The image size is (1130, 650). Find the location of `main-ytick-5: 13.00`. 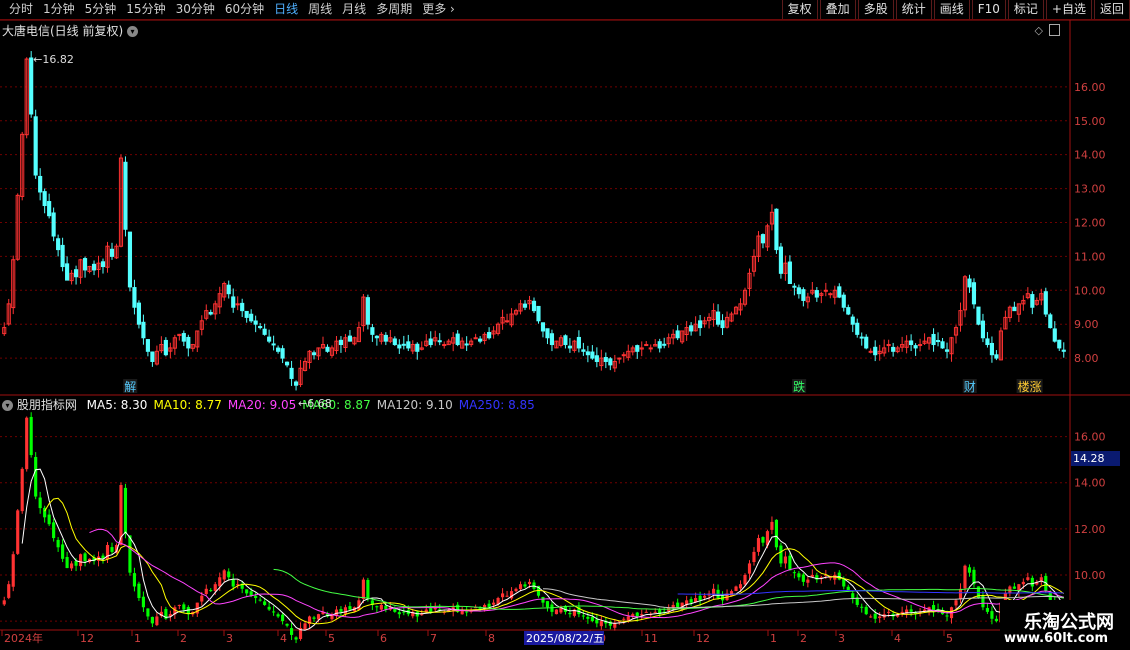

main-ytick-5: 13.00 is located at coordinates (1090, 189).